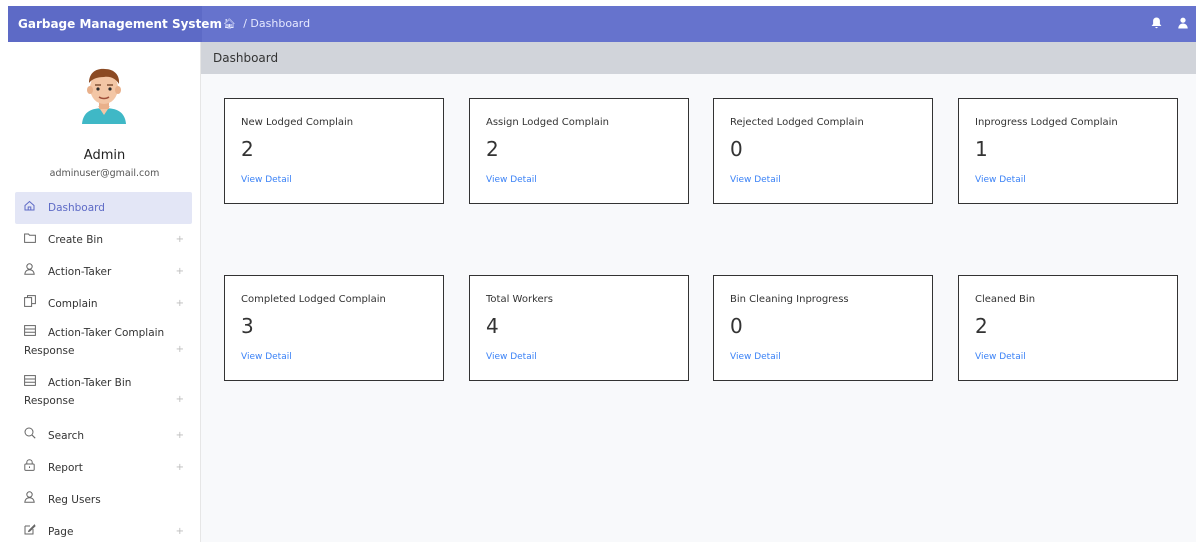 The height and width of the screenshot is (542, 1200). What do you see at coordinates (31, 529) in the screenshot?
I see `edit-icon` at bounding box center [31, 529].